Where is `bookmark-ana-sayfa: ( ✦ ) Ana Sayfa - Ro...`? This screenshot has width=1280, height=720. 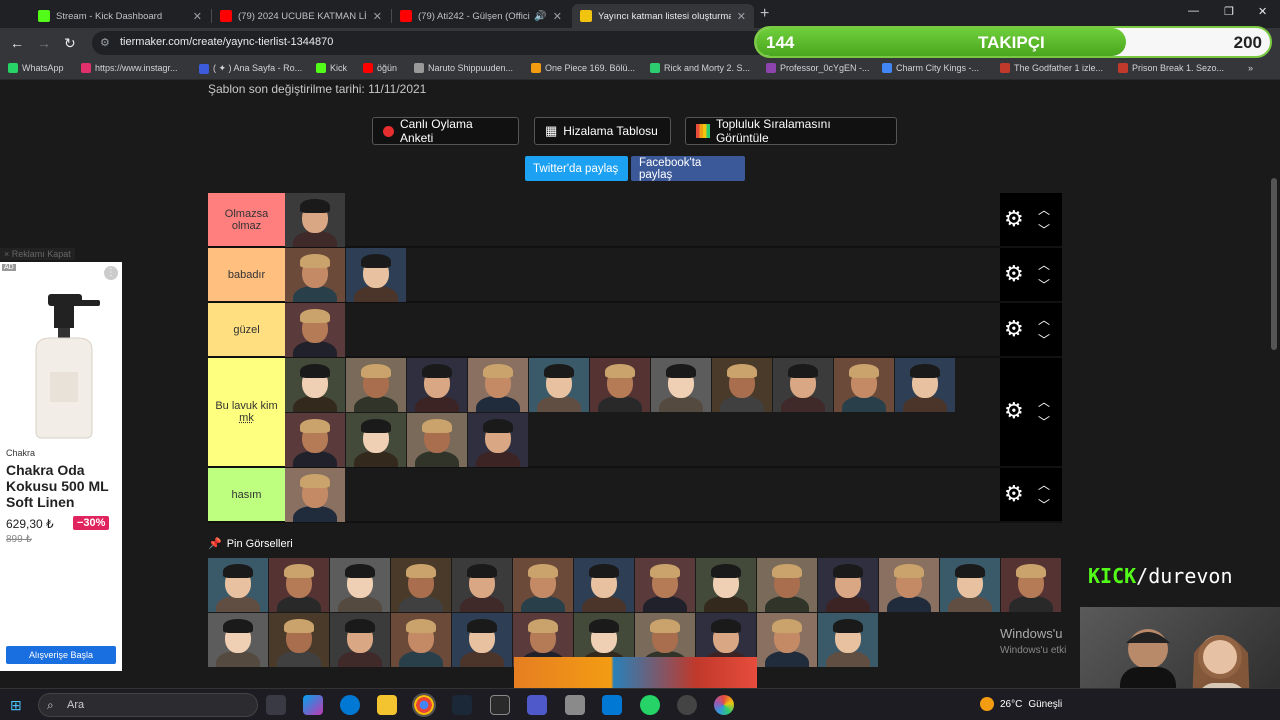
bookmark-ana-sayfa: ( ✦ ) Ana Sayfa - Ro... is located at coordinates (250, 68).